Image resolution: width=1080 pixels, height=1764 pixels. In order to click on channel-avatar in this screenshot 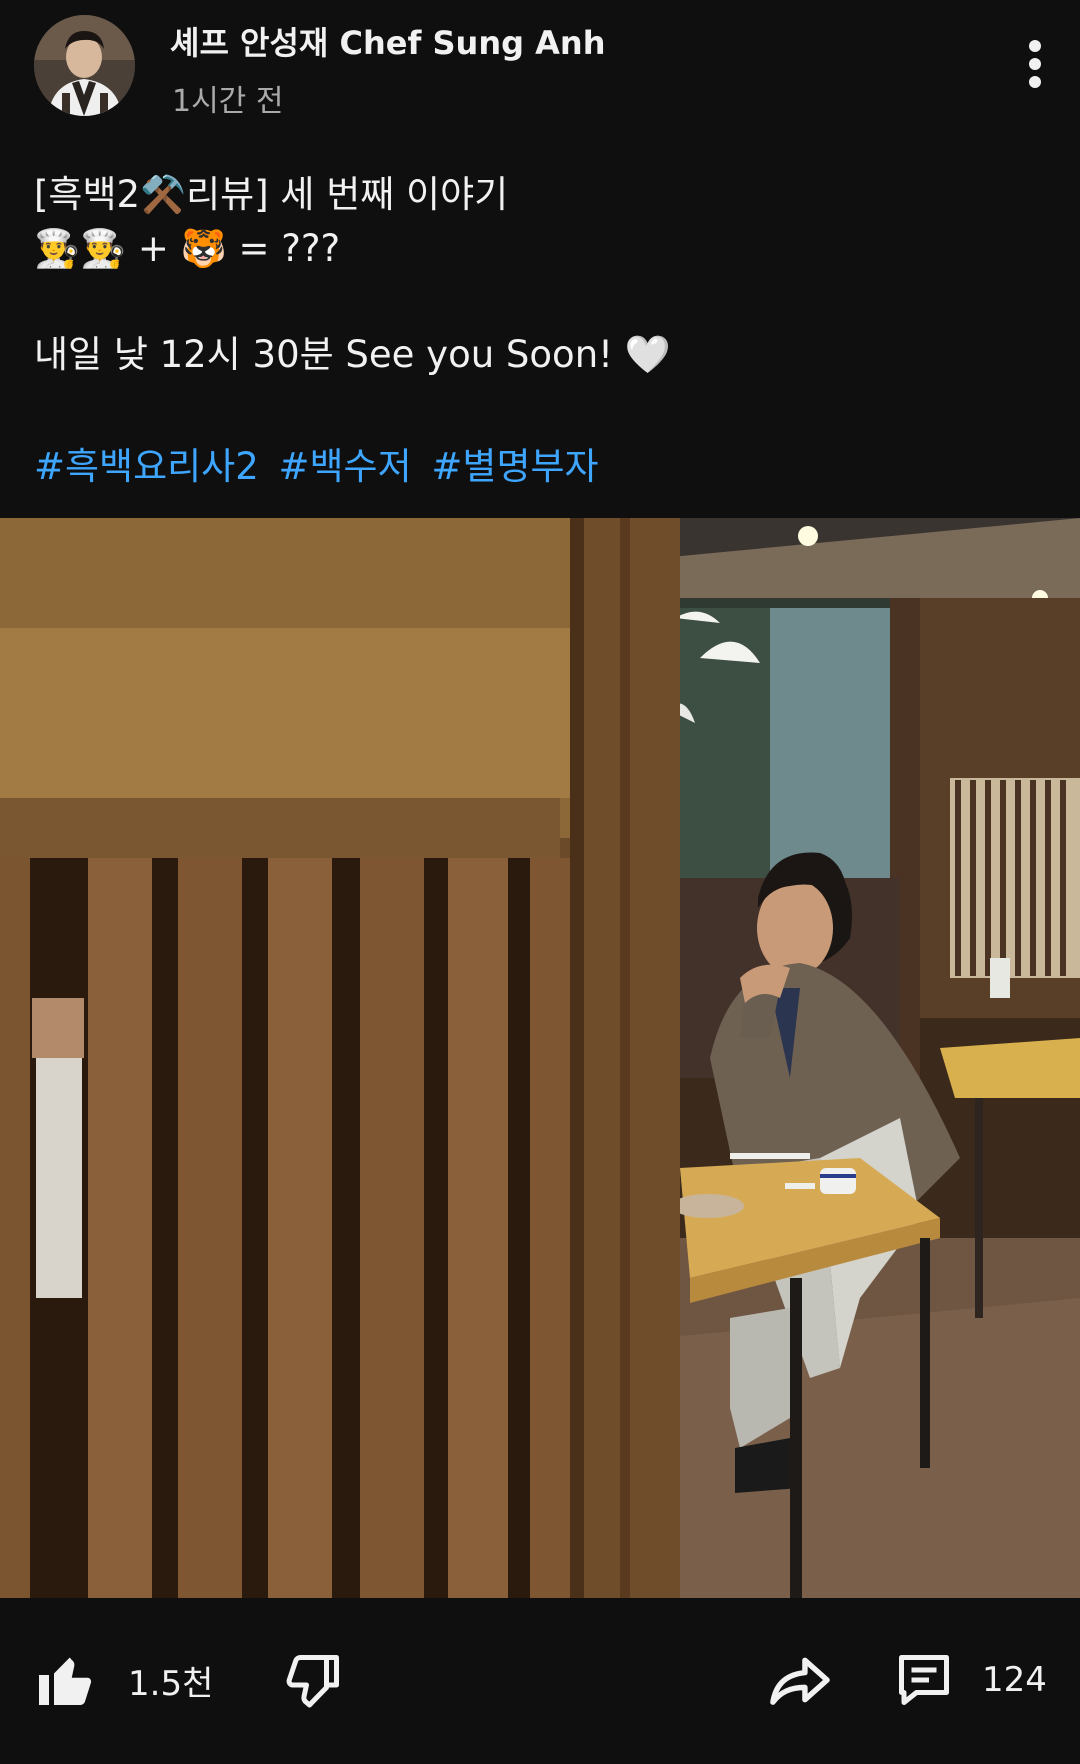, I will do `click(84, 65)`.